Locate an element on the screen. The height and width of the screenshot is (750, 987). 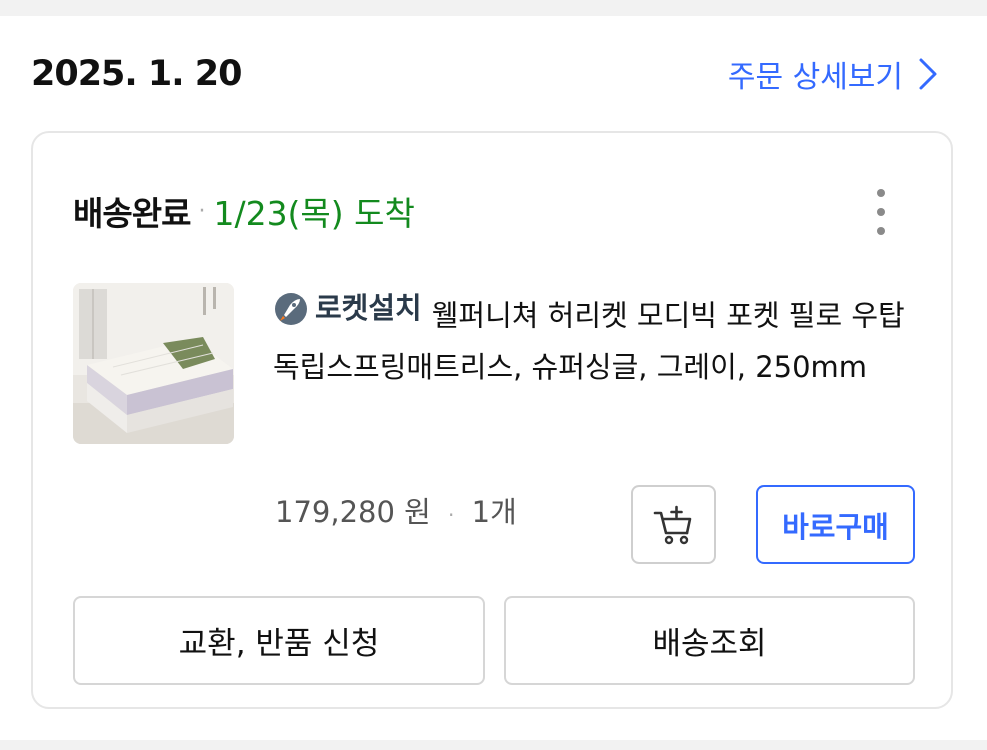
order-detail-label: 주문 상세보기 is located at coordinates (815, 77).